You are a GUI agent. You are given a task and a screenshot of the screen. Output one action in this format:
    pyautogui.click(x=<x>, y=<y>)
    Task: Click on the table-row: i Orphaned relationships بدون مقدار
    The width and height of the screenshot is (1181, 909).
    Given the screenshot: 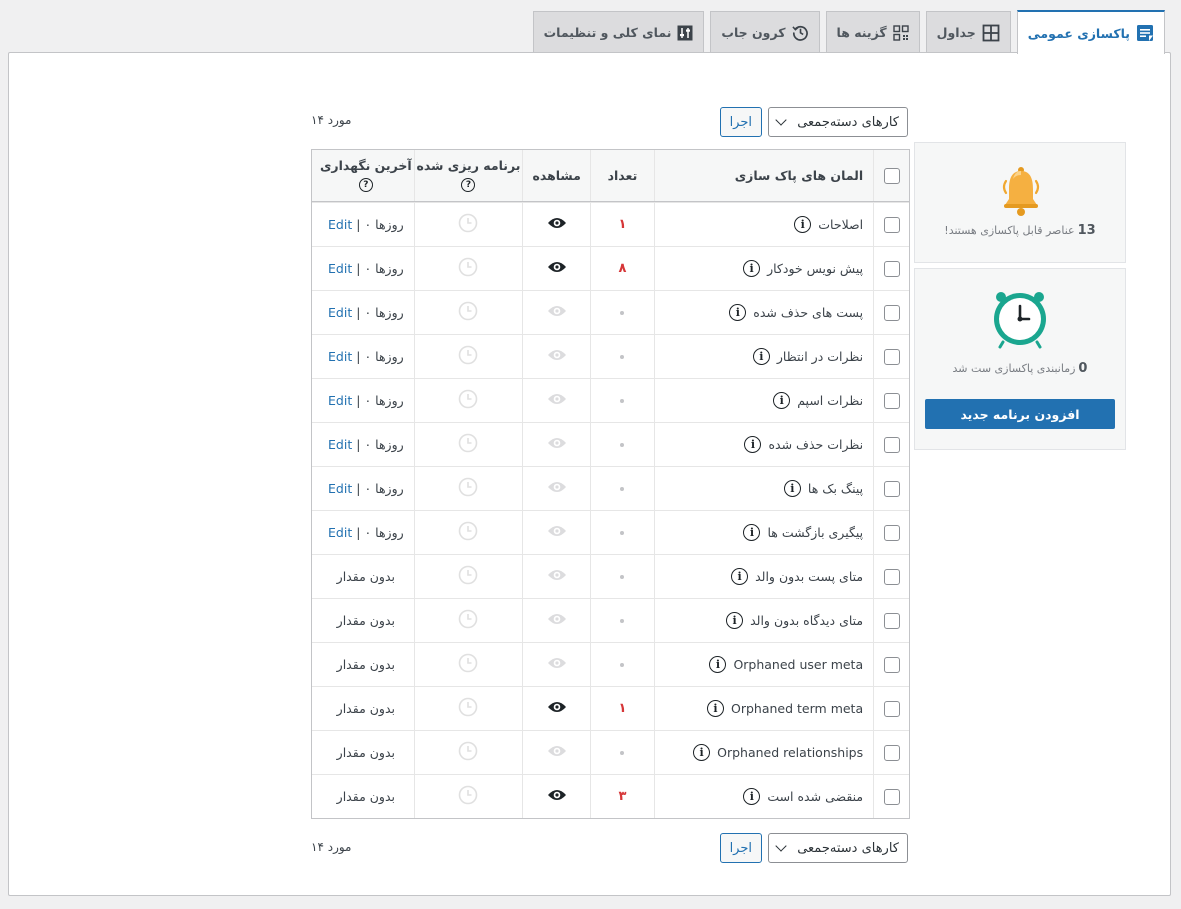 What is the action you would take?
    pyautogui.click(x=610, y=752)
    